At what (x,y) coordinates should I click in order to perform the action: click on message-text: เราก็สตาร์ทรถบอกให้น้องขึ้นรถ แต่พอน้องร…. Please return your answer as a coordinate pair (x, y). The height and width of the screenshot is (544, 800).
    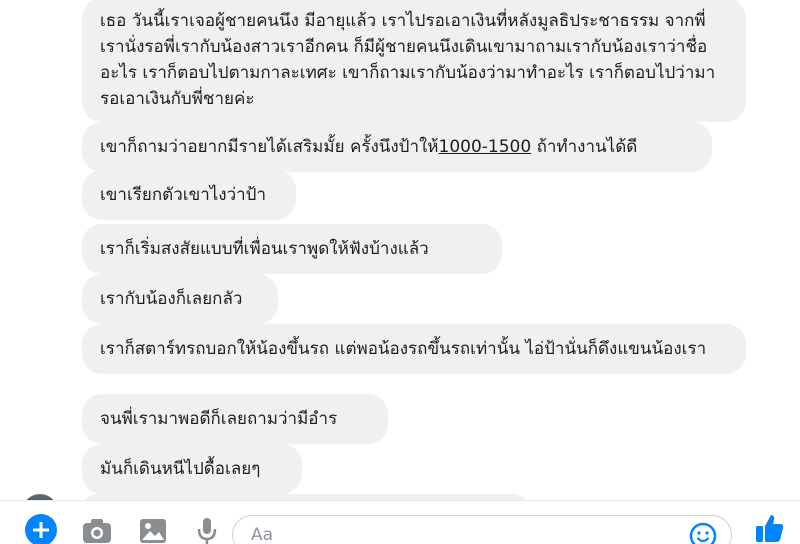
    Looking at the image, I should click on (403, 349).